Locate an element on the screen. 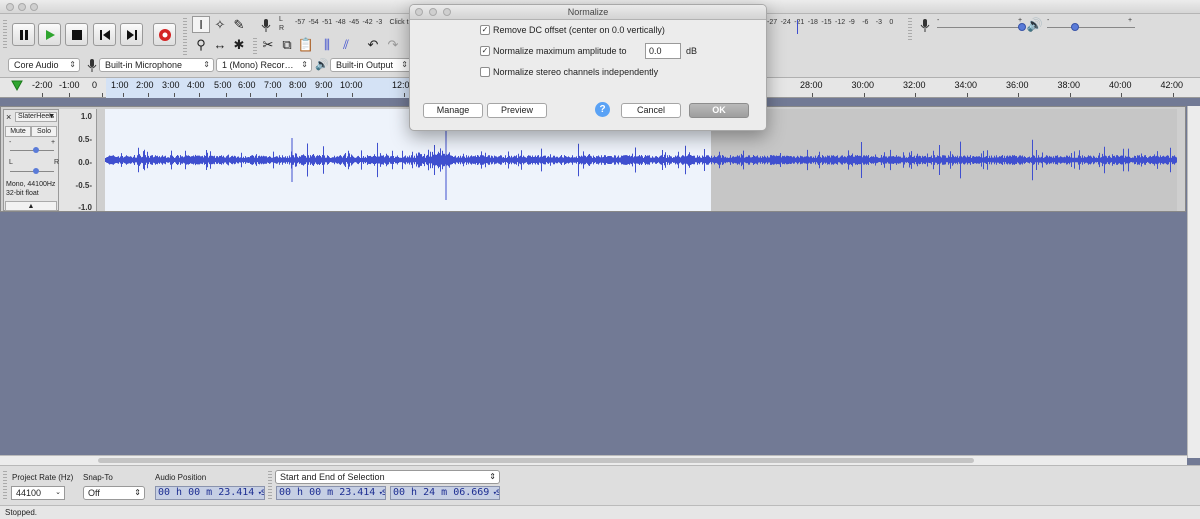 The height and width of the screenshot is (519, 1200). undo-icon: ↶ is located at coordinates (373, 44).